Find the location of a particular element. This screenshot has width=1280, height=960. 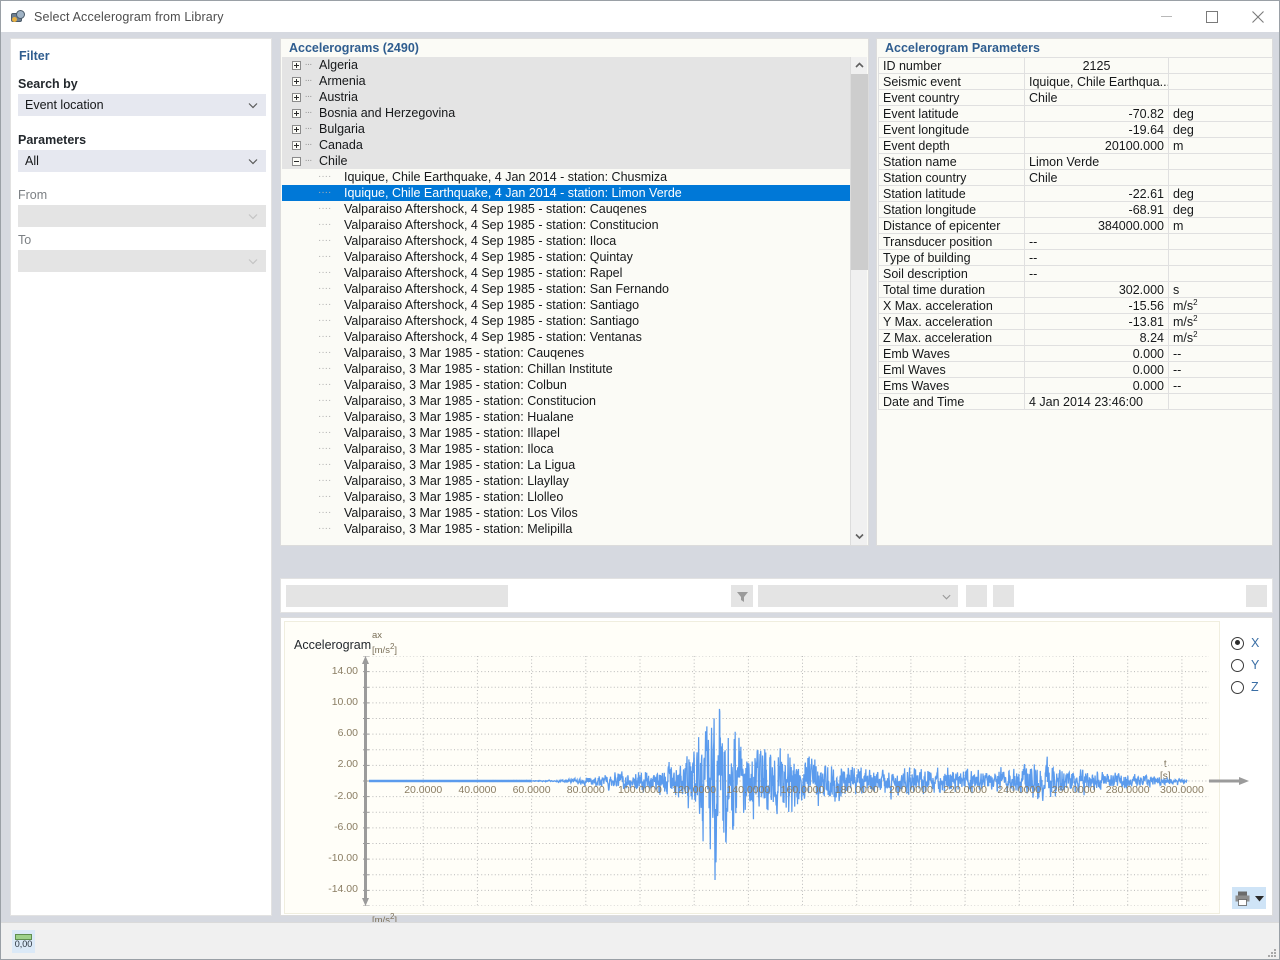

tree-item-label: Valparaiso, 3 Mar 1985 - station: Colbun is located at coordinates (455, 385).